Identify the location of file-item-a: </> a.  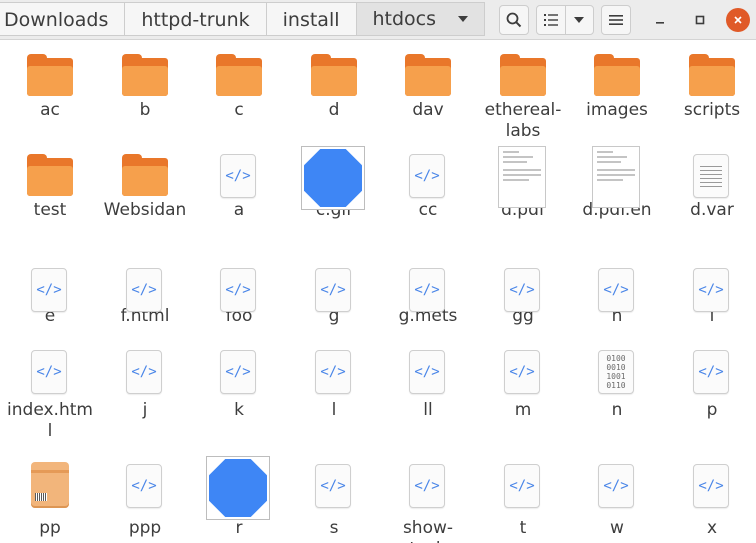
(239, 182).